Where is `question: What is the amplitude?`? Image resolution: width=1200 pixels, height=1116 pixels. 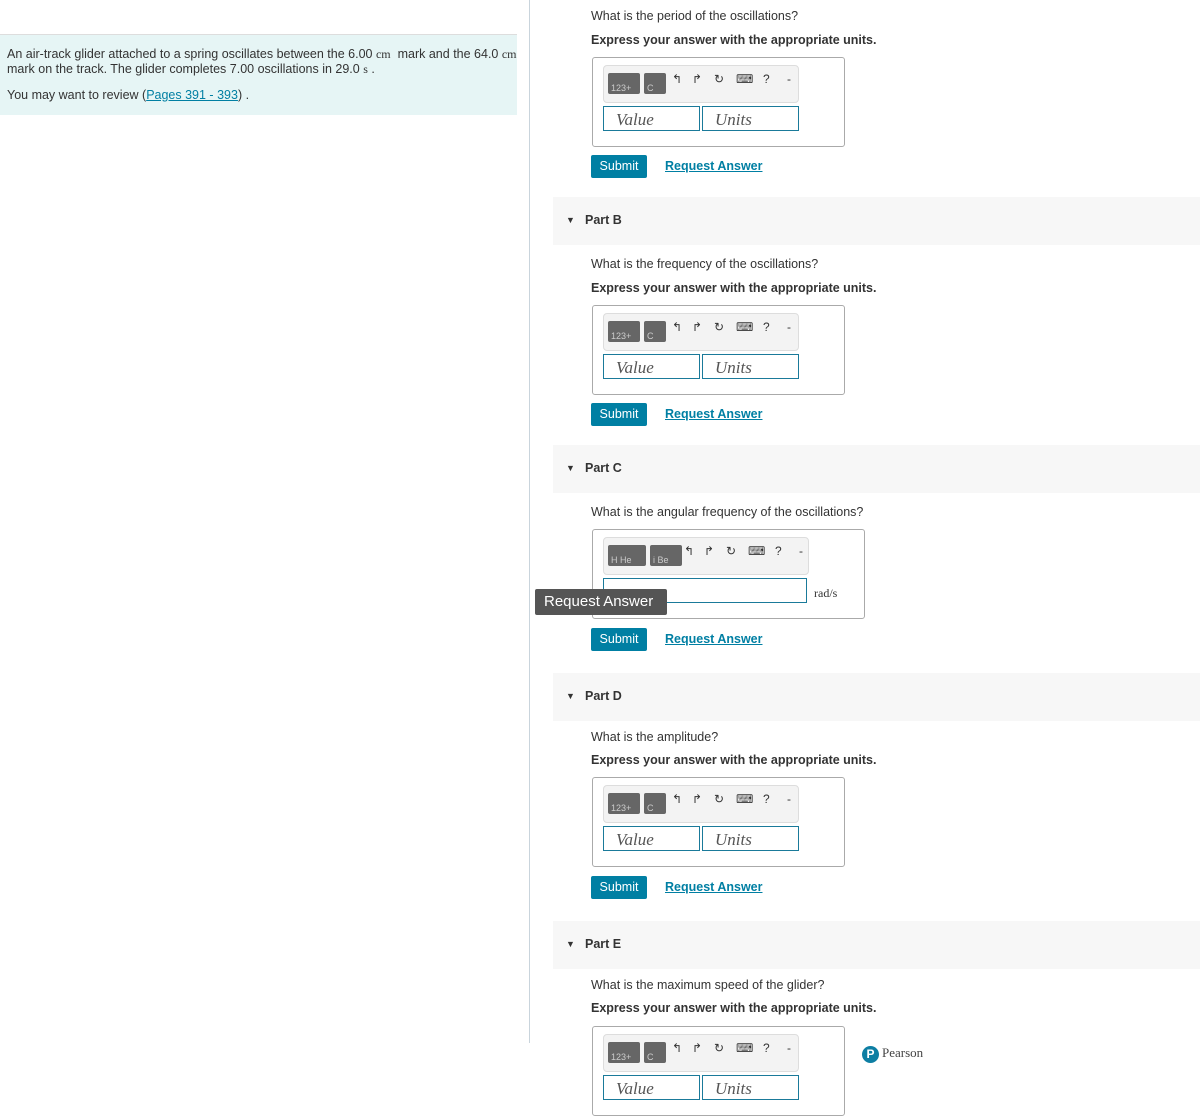 question: What is the amplitude? is located at coordinates (655, 737).